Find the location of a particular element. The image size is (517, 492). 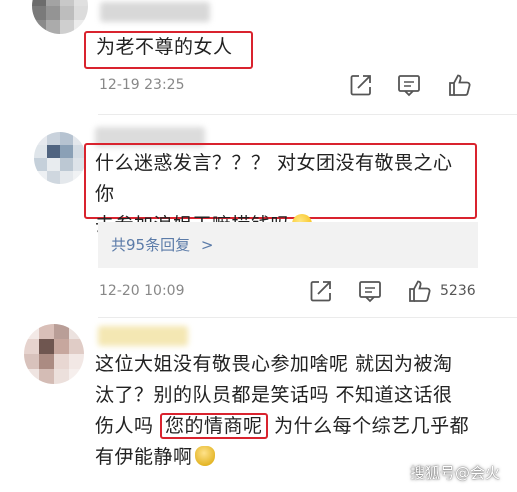

watermark: 搜狐号@会火 is located at coordinates (455, 473).